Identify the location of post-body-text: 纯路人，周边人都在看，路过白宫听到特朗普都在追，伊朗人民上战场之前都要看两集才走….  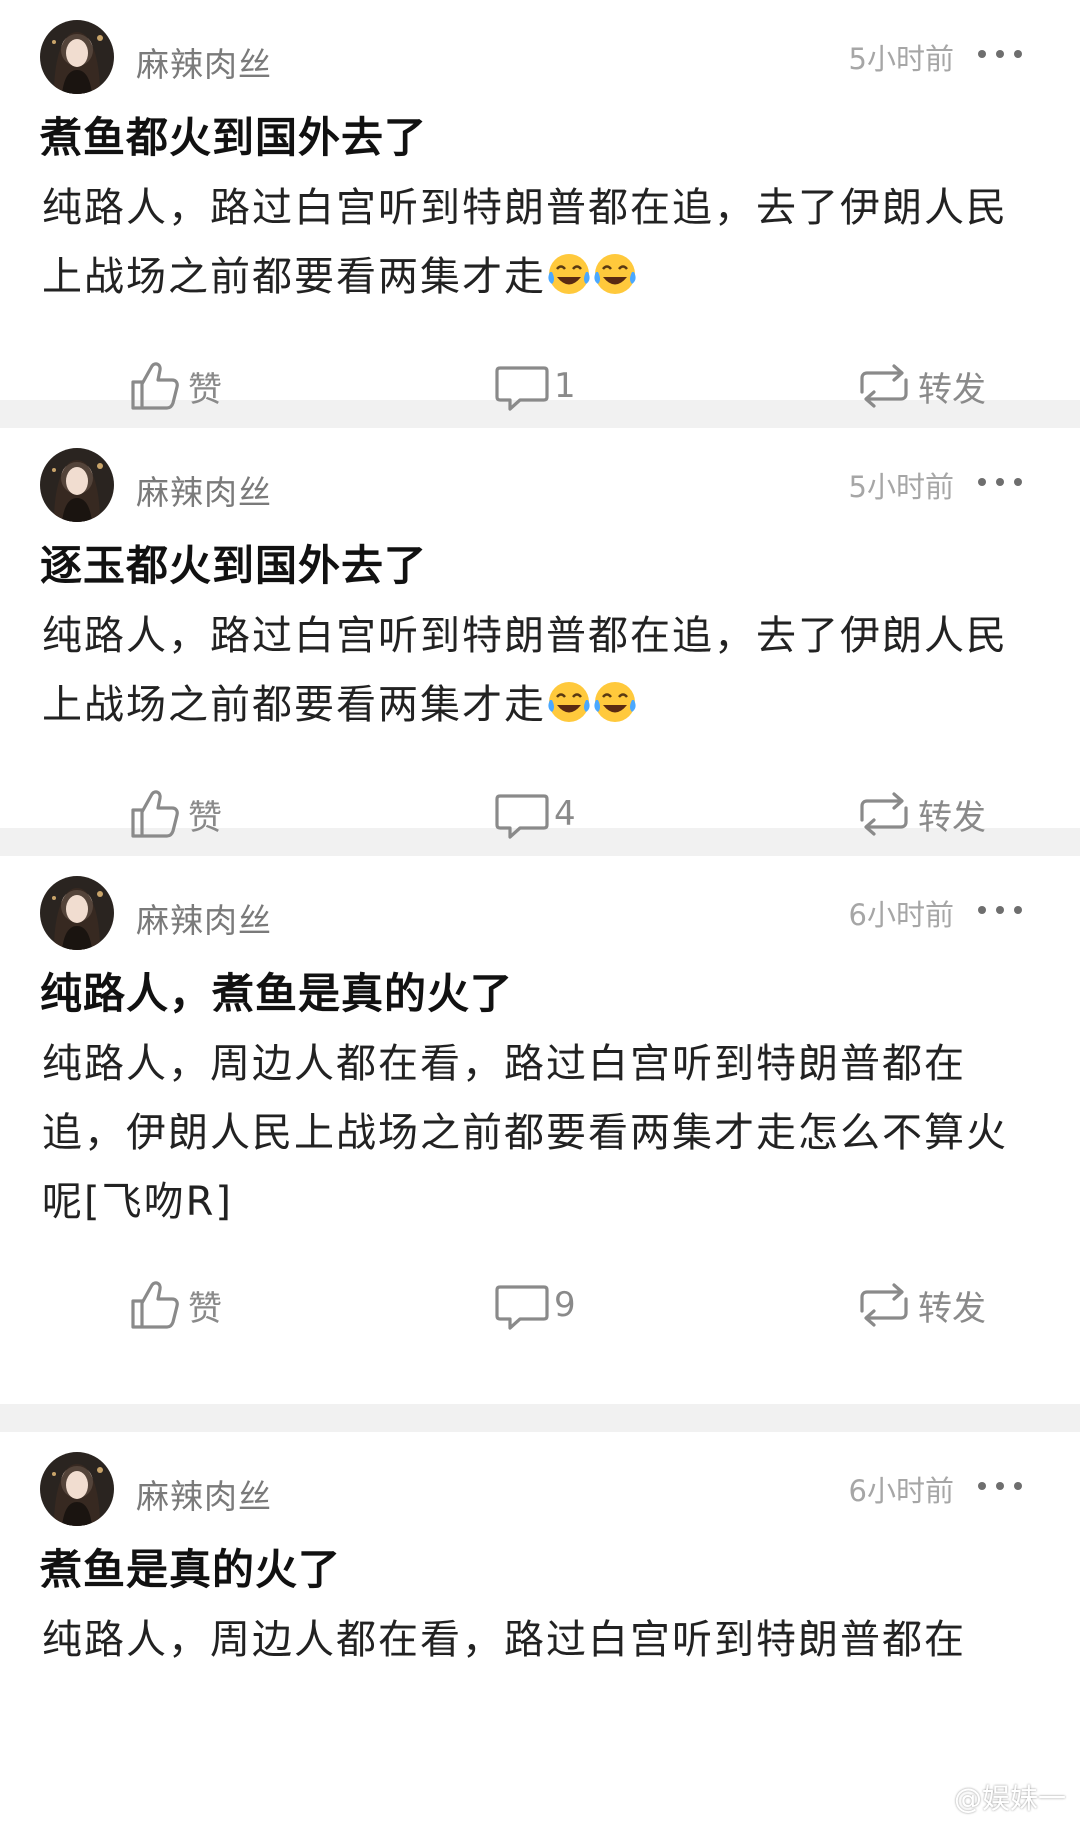
(525, 1133).